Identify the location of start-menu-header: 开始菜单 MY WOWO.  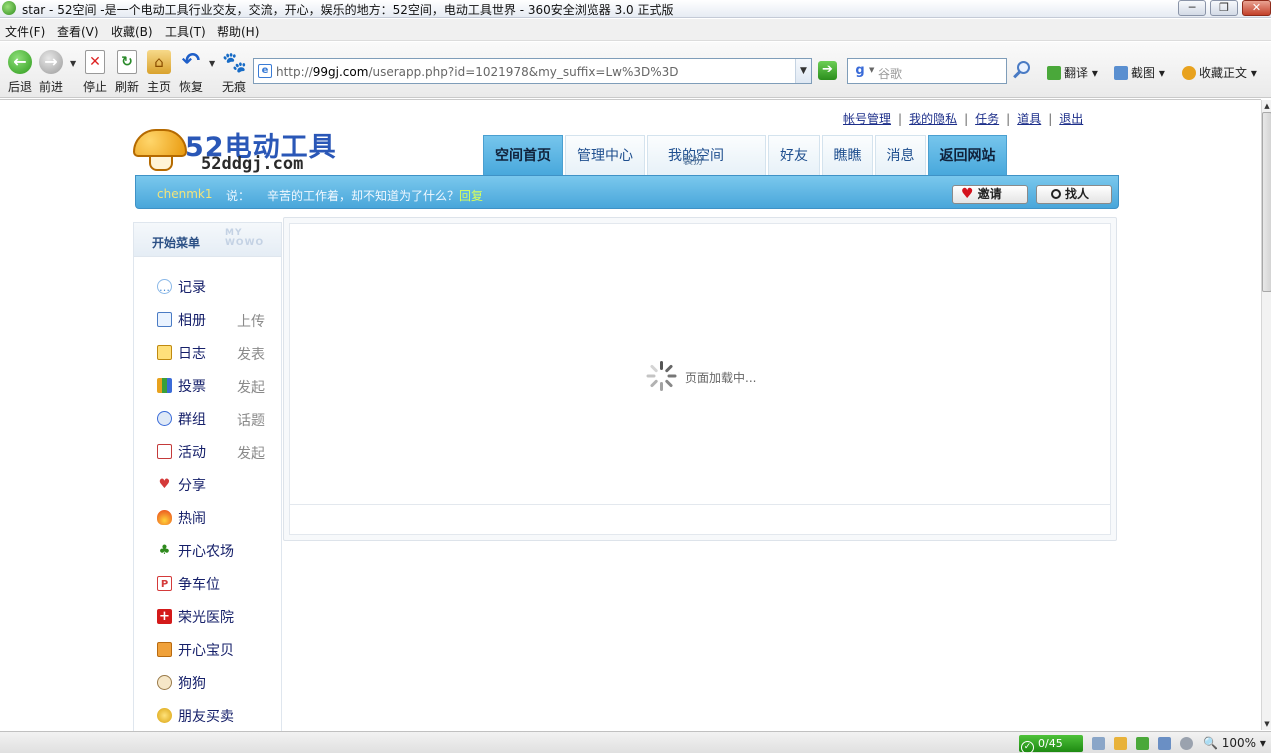
(207, 240).